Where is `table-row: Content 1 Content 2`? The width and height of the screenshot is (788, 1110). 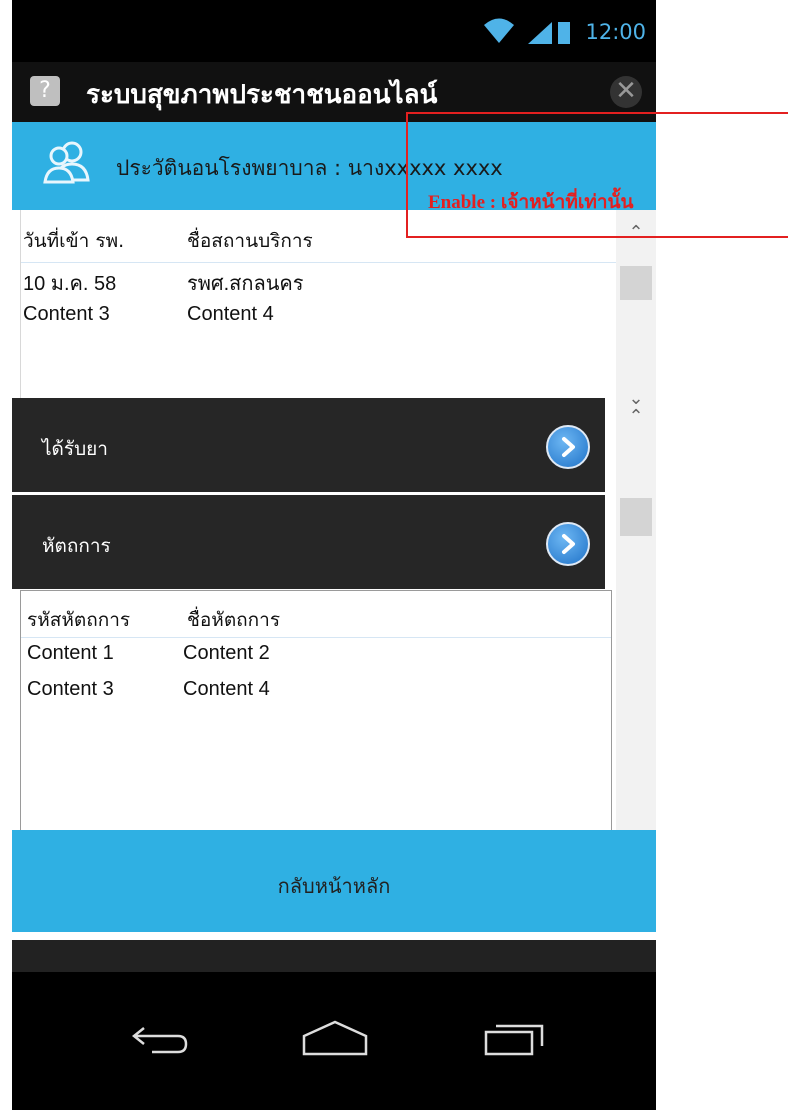 table-row: Content 1 Content 2 is located at coordinates (316, 656).